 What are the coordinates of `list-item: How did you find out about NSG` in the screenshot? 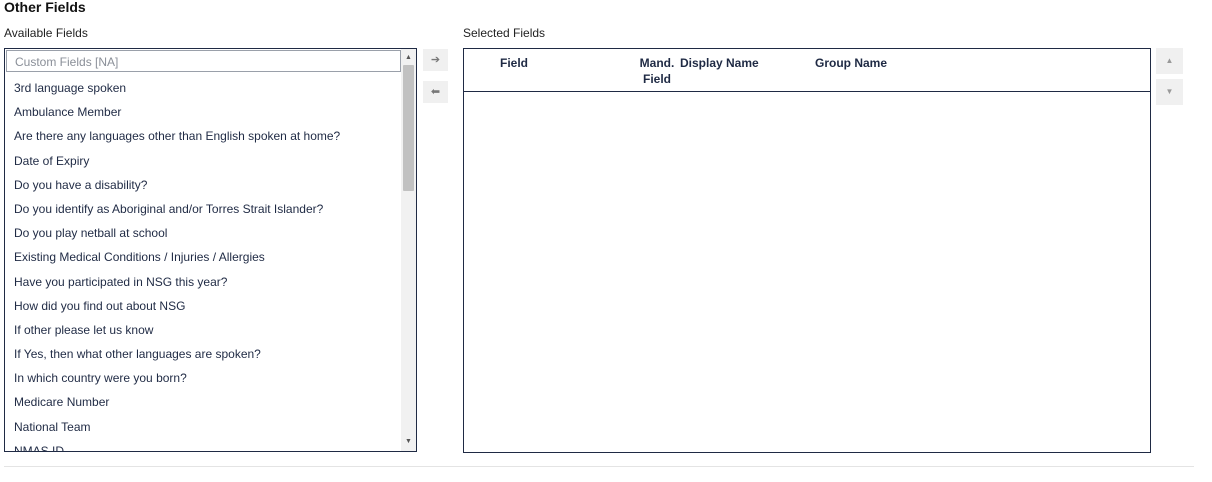 It's located at (206, 306).